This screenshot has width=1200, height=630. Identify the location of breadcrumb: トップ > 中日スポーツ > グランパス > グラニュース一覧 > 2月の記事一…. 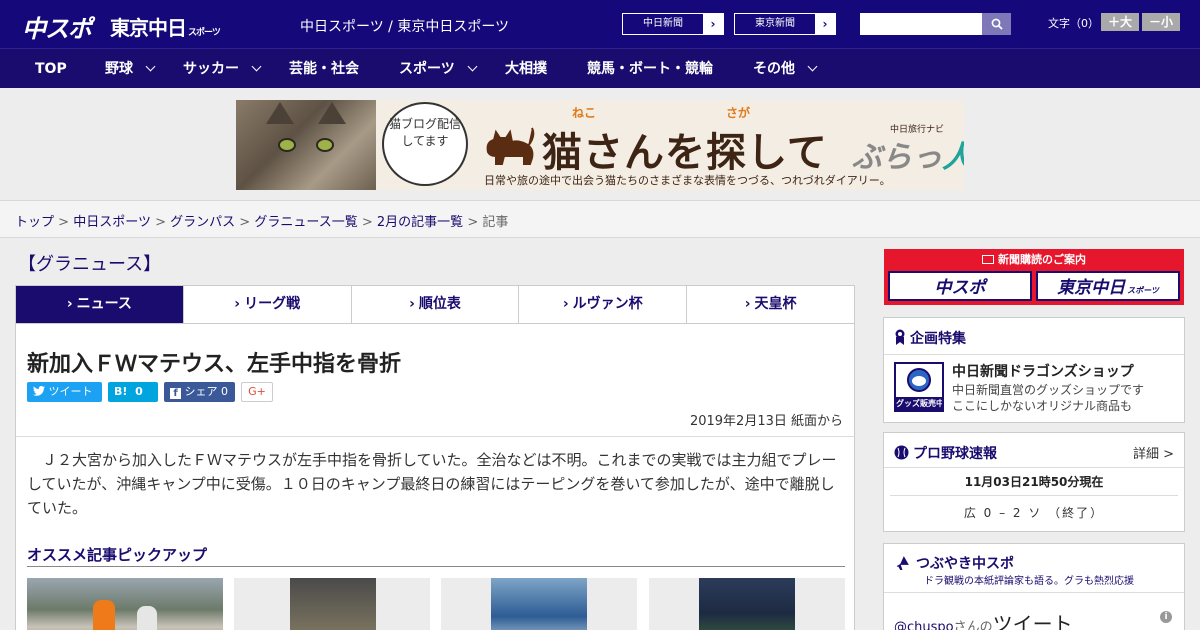
(261, 220).